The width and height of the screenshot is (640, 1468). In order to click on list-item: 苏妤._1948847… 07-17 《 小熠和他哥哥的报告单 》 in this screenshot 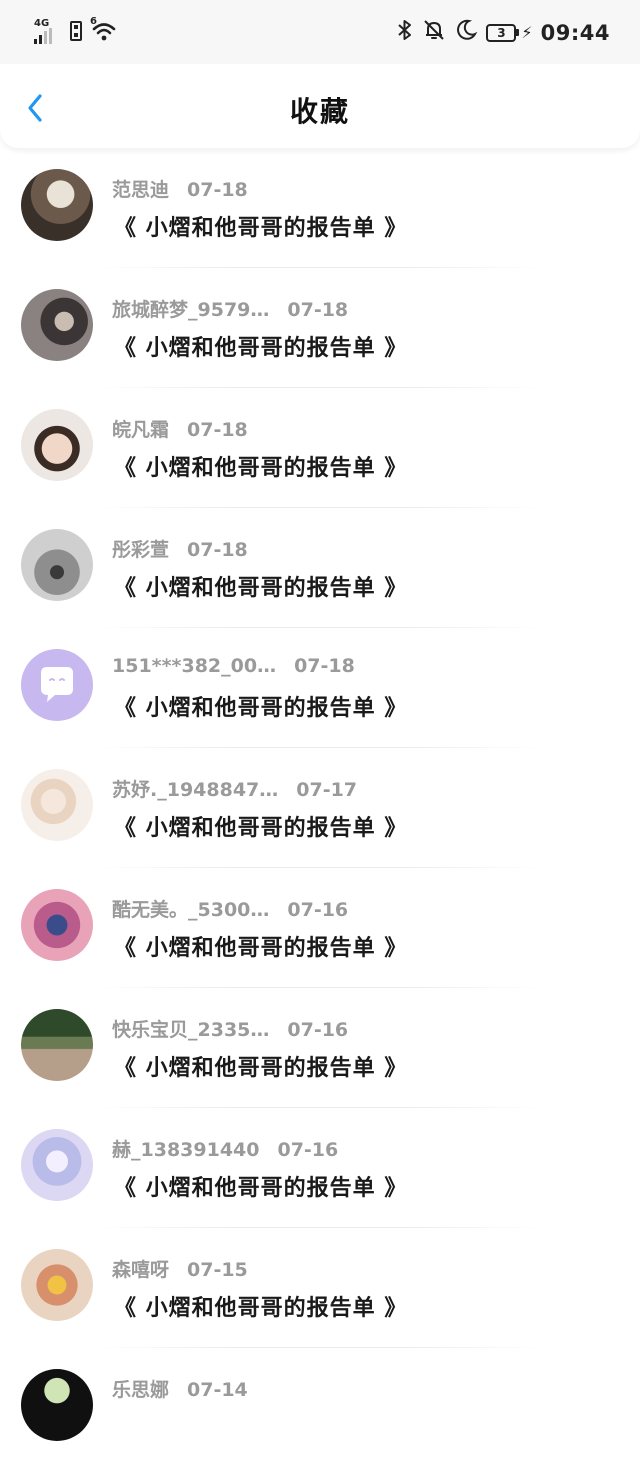, I will do `click(320, 808)`.